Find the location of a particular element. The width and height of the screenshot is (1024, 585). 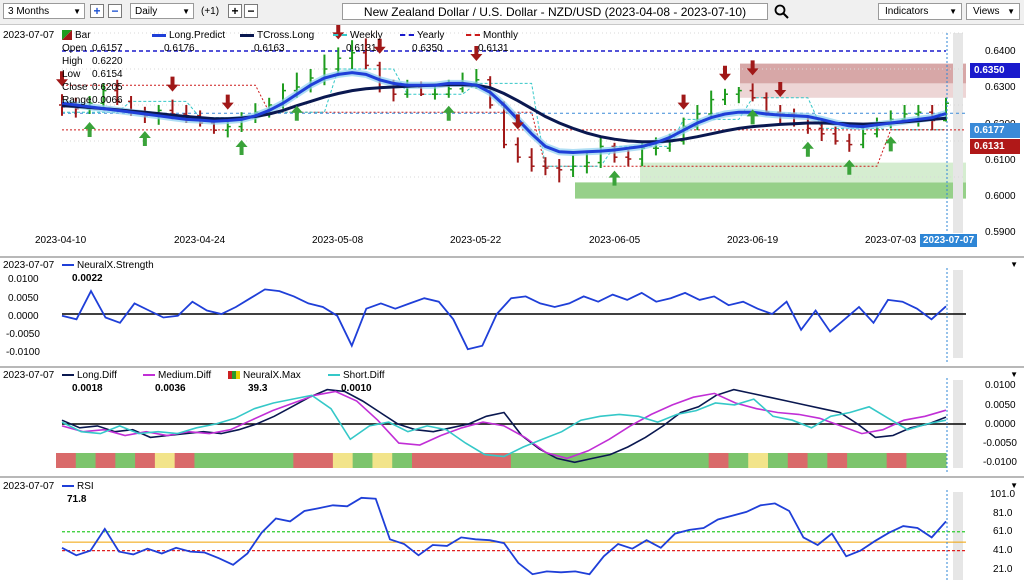

diff-tick: -0.0100 is located at coordinates (1000, 462).